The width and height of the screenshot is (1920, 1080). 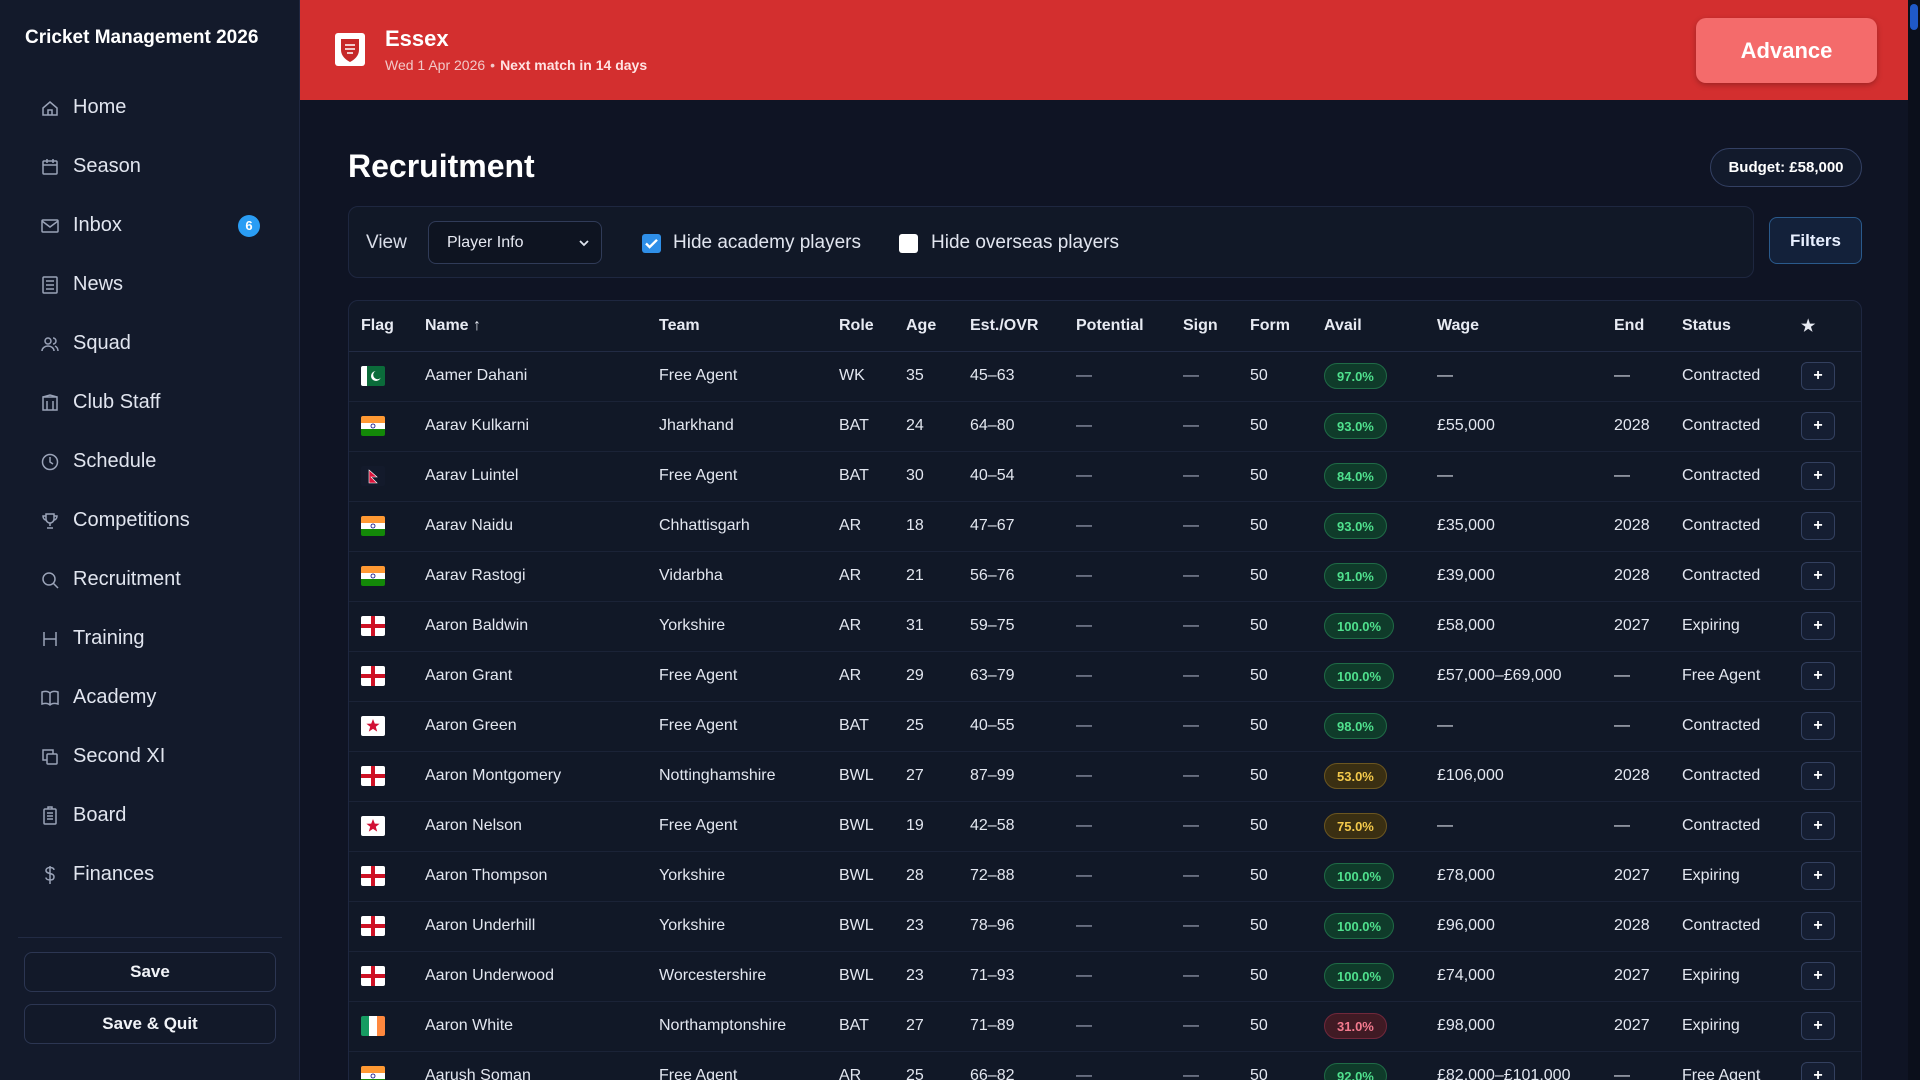 What do you see at coordinates (150, 972) in the screenshot?
I see `save-button: Save` at bounding box center [150, 972].